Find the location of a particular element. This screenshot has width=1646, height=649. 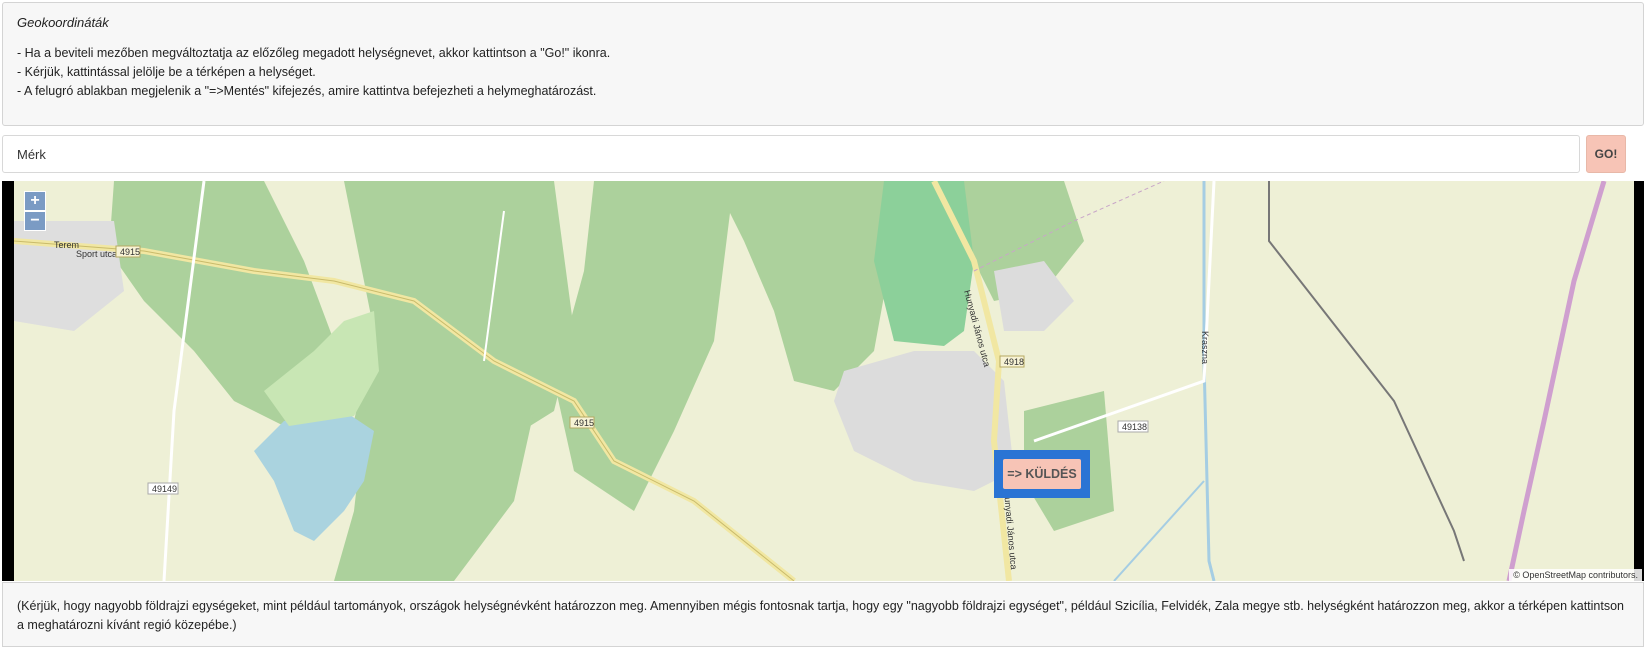

location-input is located at coordinates (791, 154).